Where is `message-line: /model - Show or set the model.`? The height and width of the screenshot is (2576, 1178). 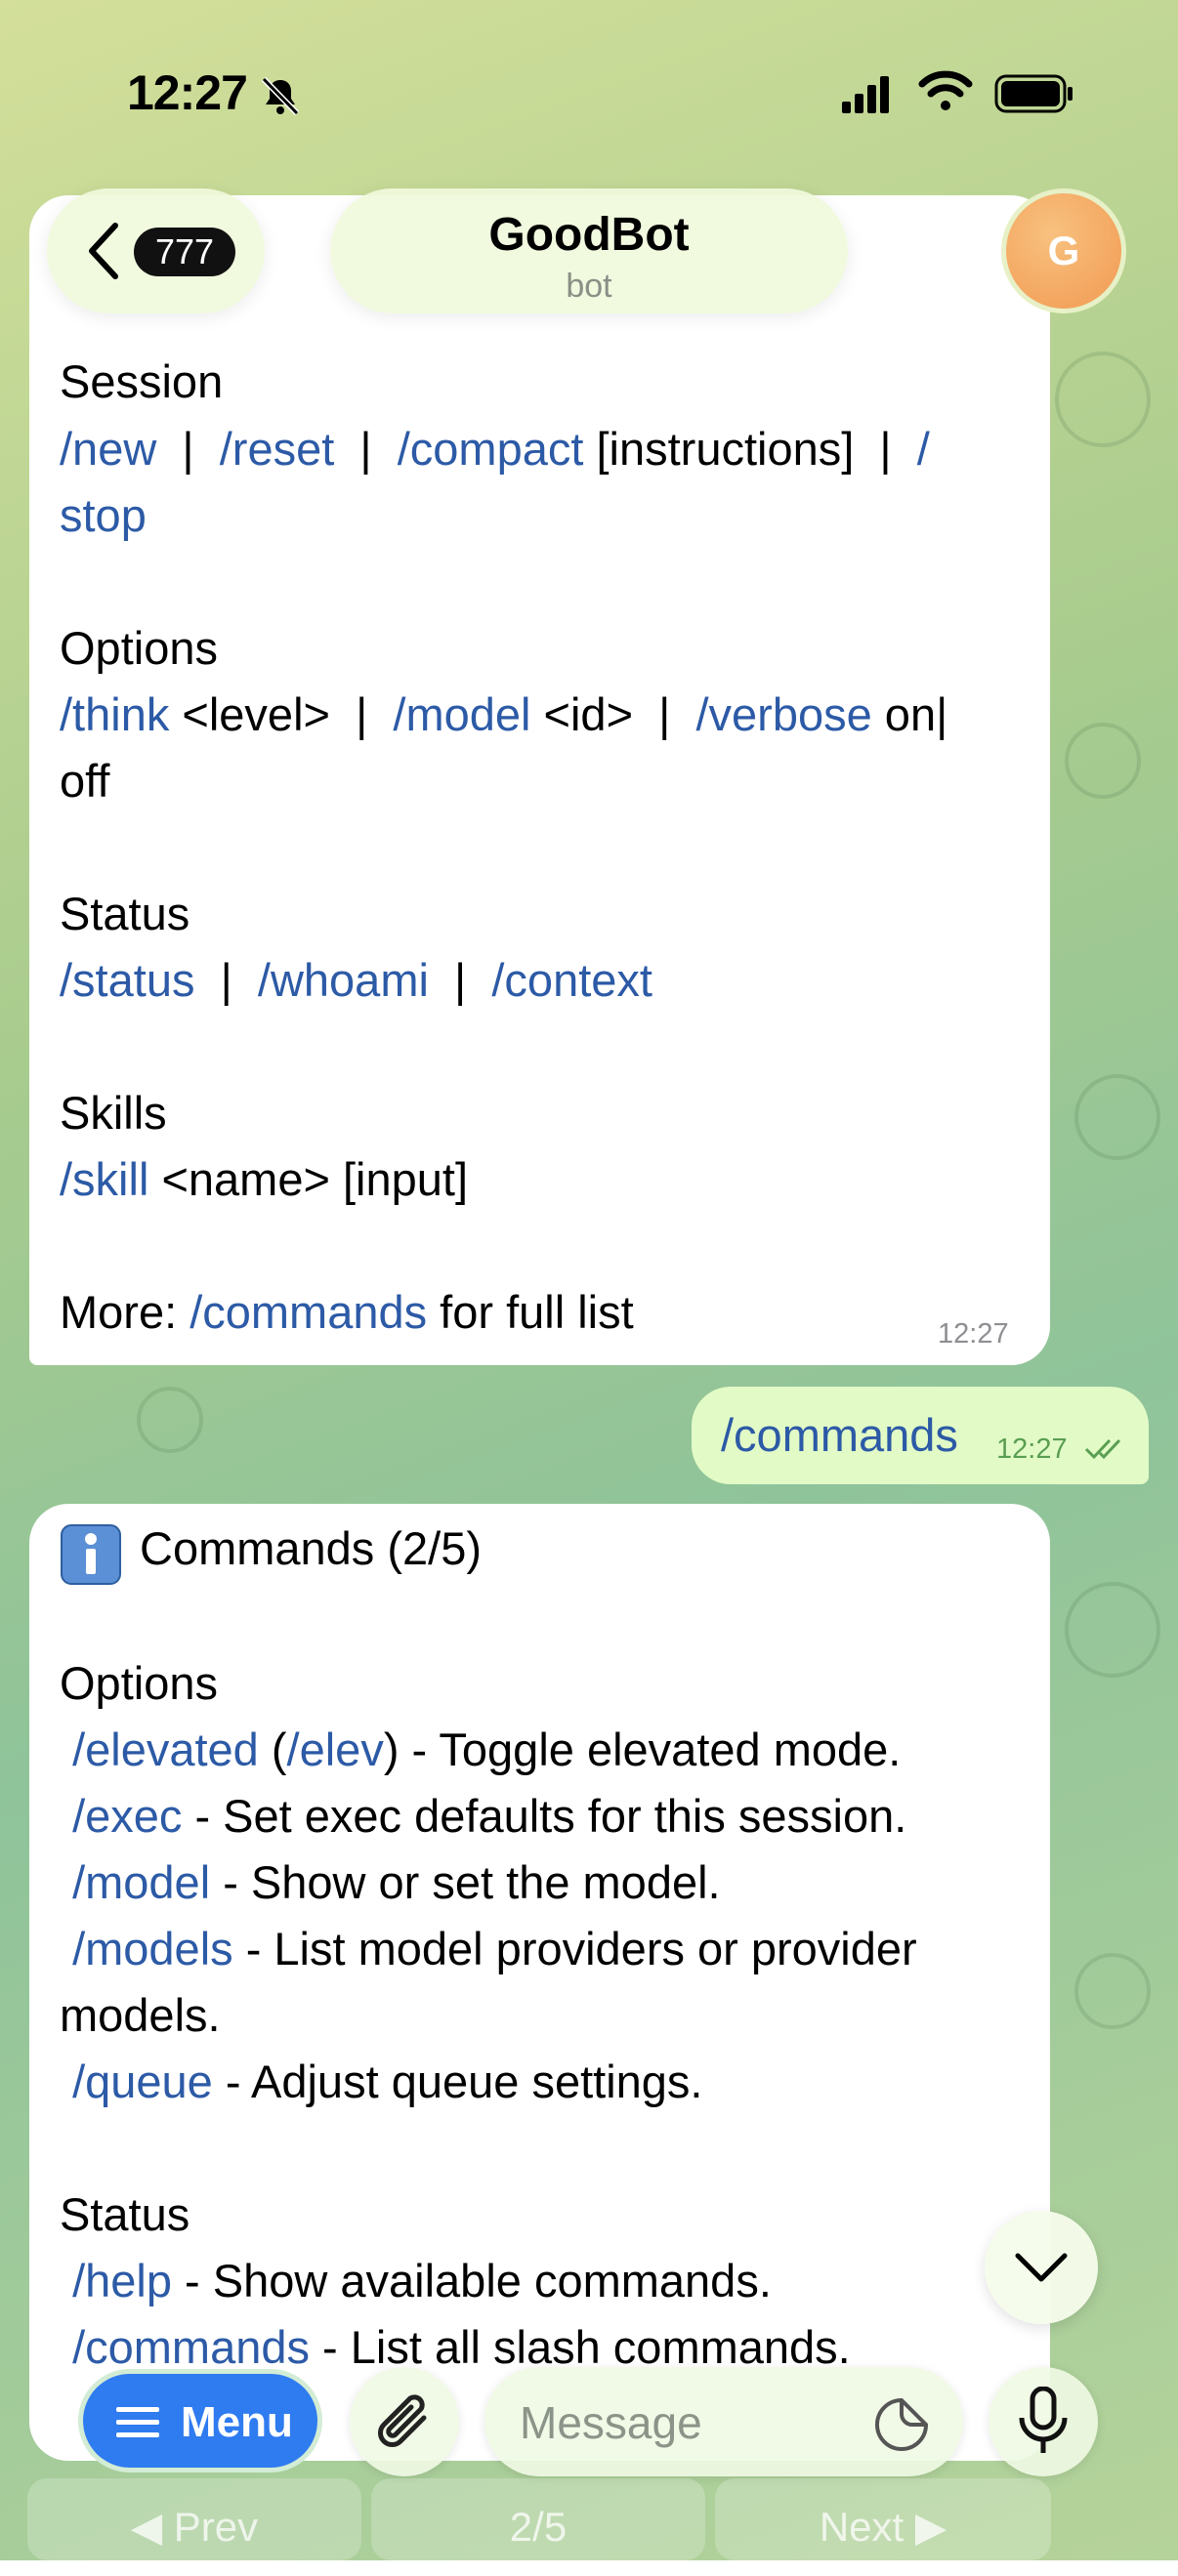 message-line: /model - Show or set the model. is located at coordinates (390, 1883).